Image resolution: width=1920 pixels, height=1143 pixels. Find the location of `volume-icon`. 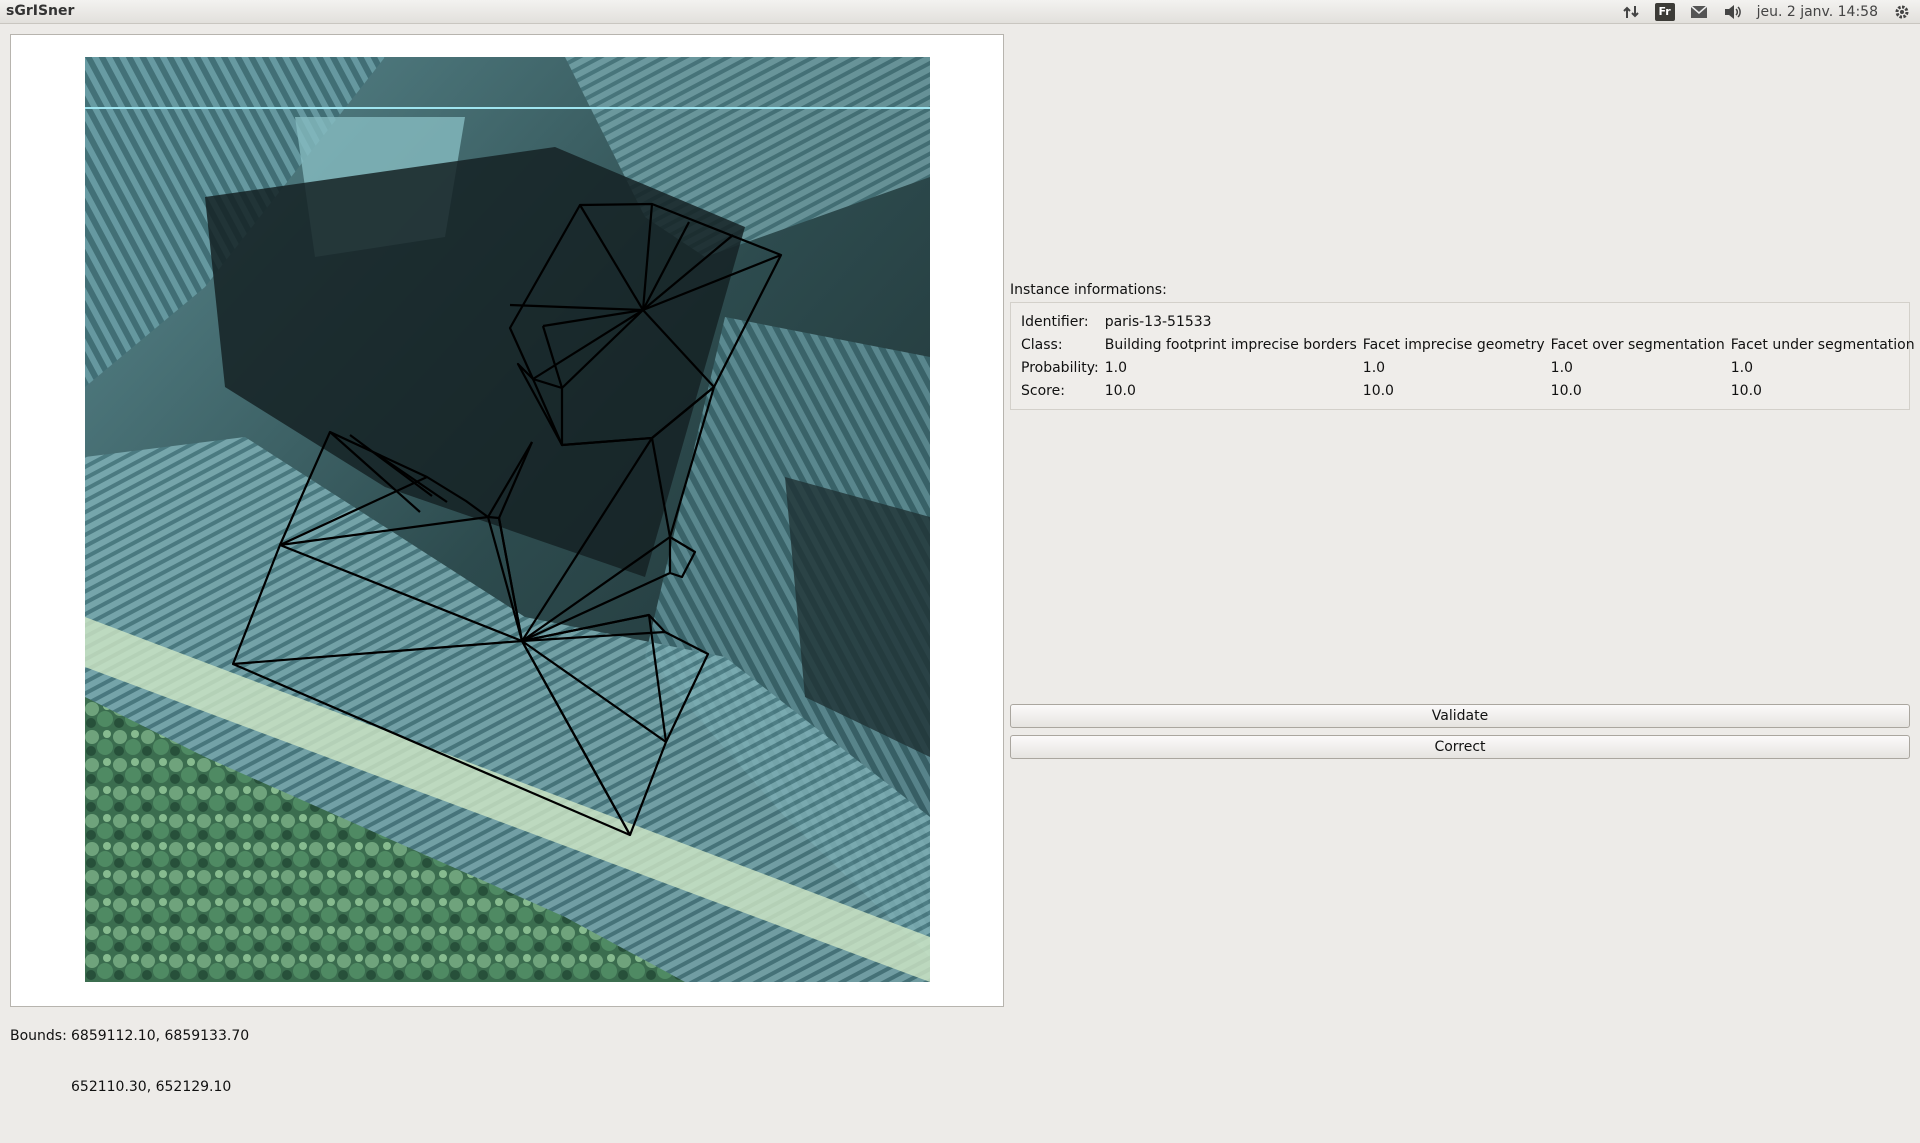

volume-icon is located at coordinates (1733, 12).